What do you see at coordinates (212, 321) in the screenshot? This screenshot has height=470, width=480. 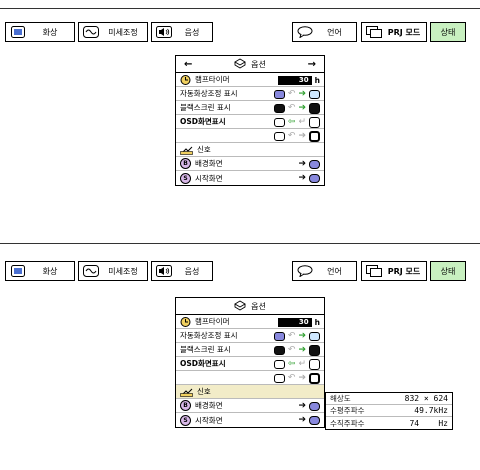 I see `row-label: 램프타이머` at bounding box center [212, 321].